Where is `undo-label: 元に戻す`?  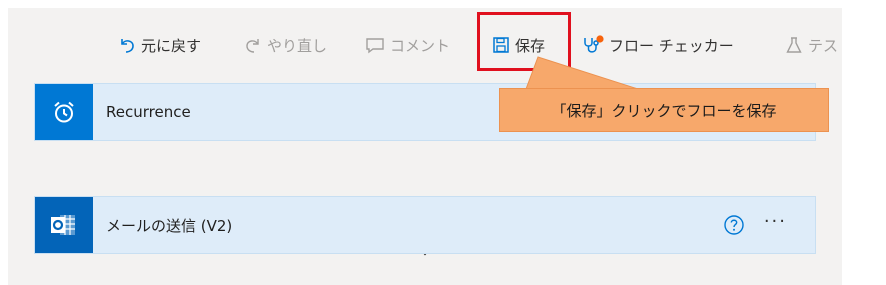
undo-label: 元に戻す is located at coordinates (171, 45).